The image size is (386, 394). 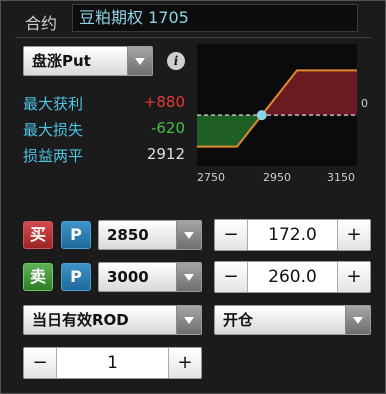 I want to click on strategy-type-dropdown: 盘涨Put, so click(x=88, y=61).